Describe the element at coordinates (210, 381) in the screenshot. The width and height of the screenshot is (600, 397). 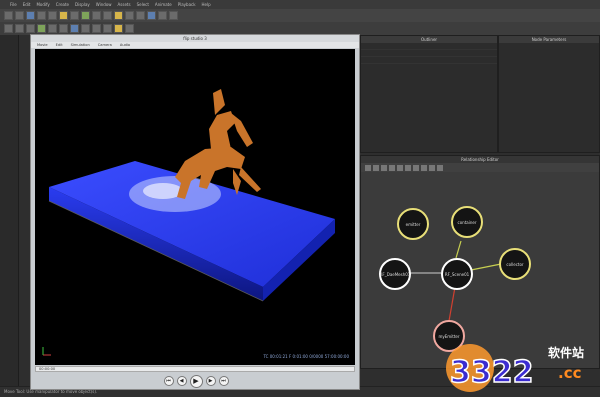
I see `step-forward-icon: ▶` at that location.